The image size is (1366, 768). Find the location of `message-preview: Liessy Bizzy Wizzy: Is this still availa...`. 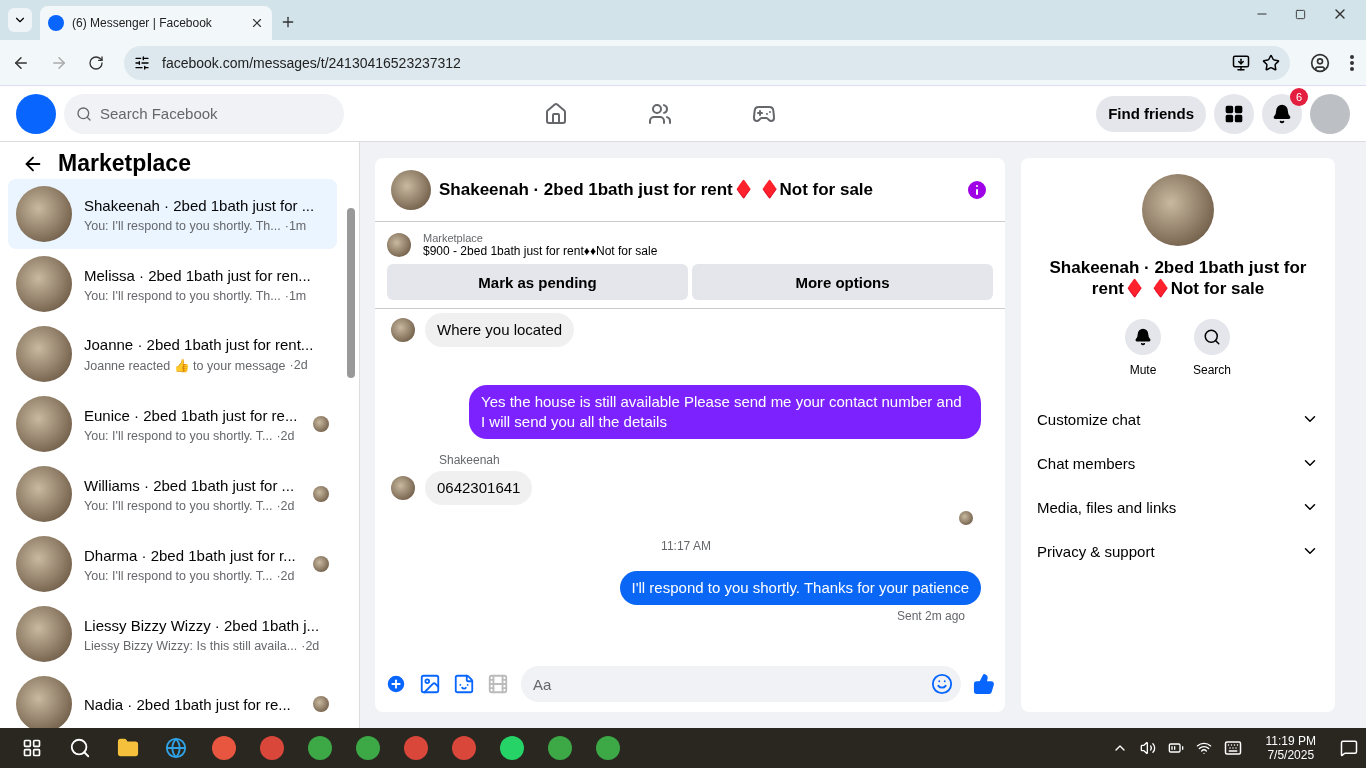

message-preview: Liessy Bizzy Wizzy: Is this still availa... is located at coordinates (191, 645).